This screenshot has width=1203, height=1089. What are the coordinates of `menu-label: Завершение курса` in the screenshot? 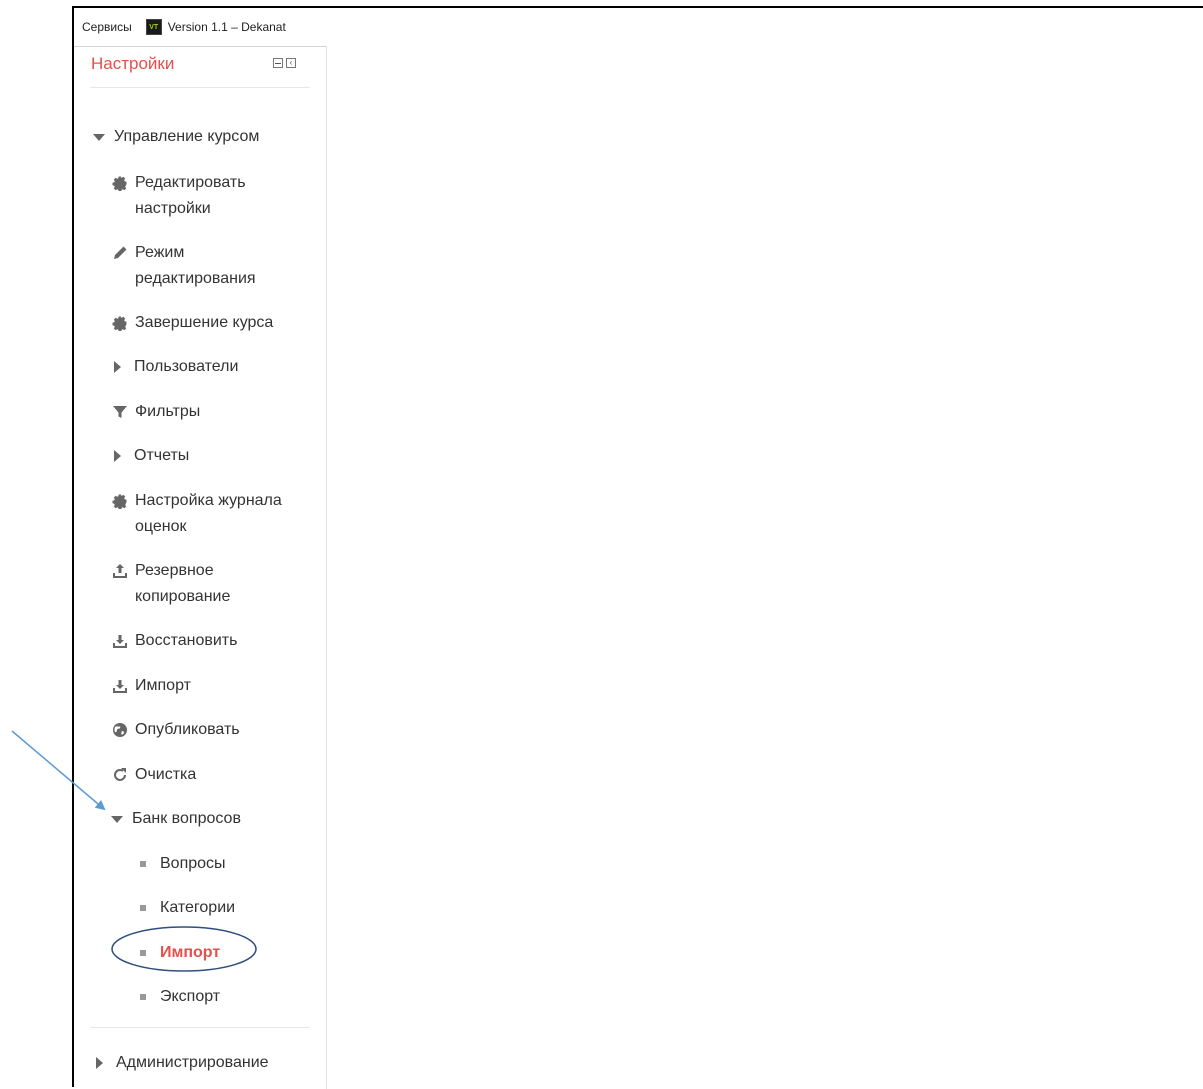 It's located at (204, 322).